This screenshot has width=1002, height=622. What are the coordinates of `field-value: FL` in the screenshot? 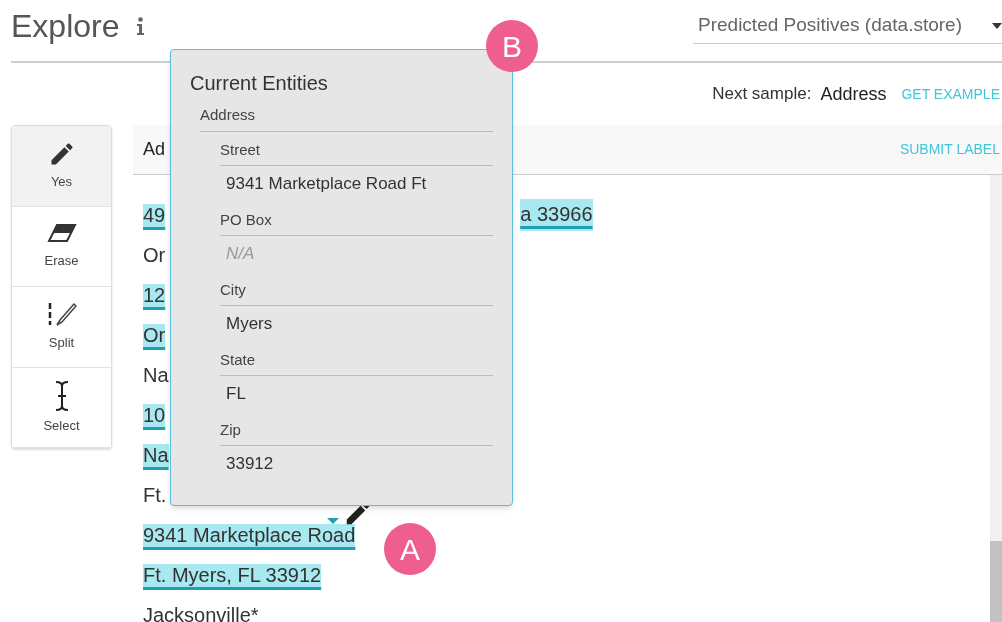 It's located at (356, 394).